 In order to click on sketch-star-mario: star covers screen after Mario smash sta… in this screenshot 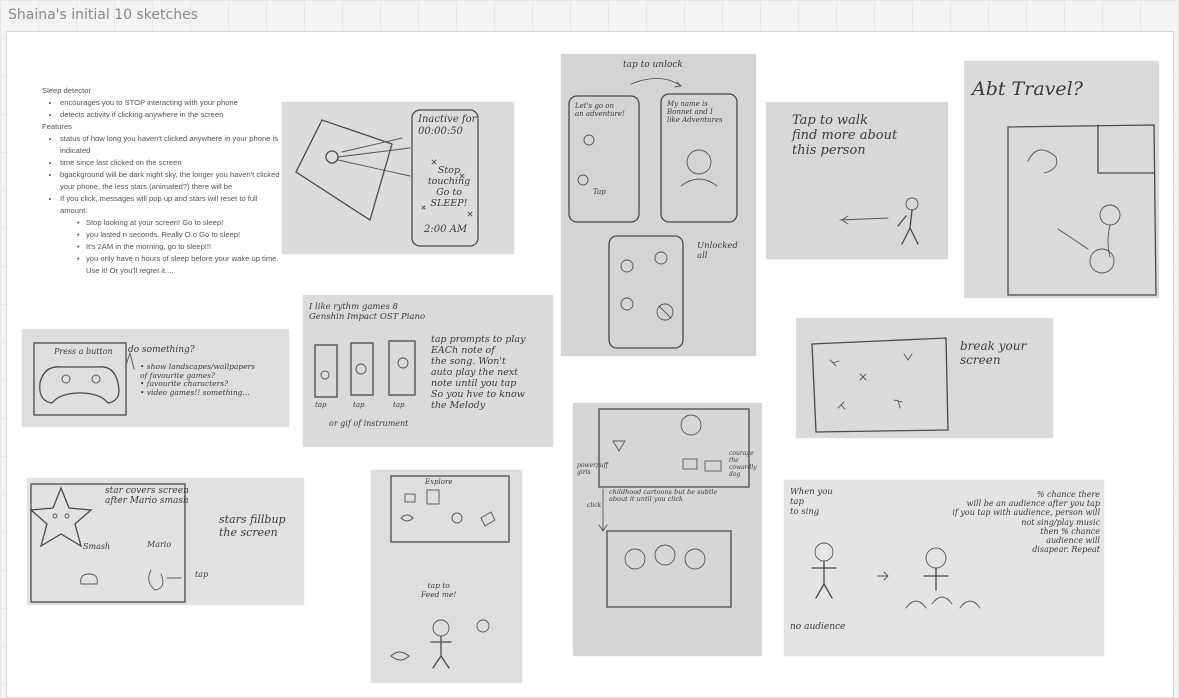, I will do `click(165, 541)`.